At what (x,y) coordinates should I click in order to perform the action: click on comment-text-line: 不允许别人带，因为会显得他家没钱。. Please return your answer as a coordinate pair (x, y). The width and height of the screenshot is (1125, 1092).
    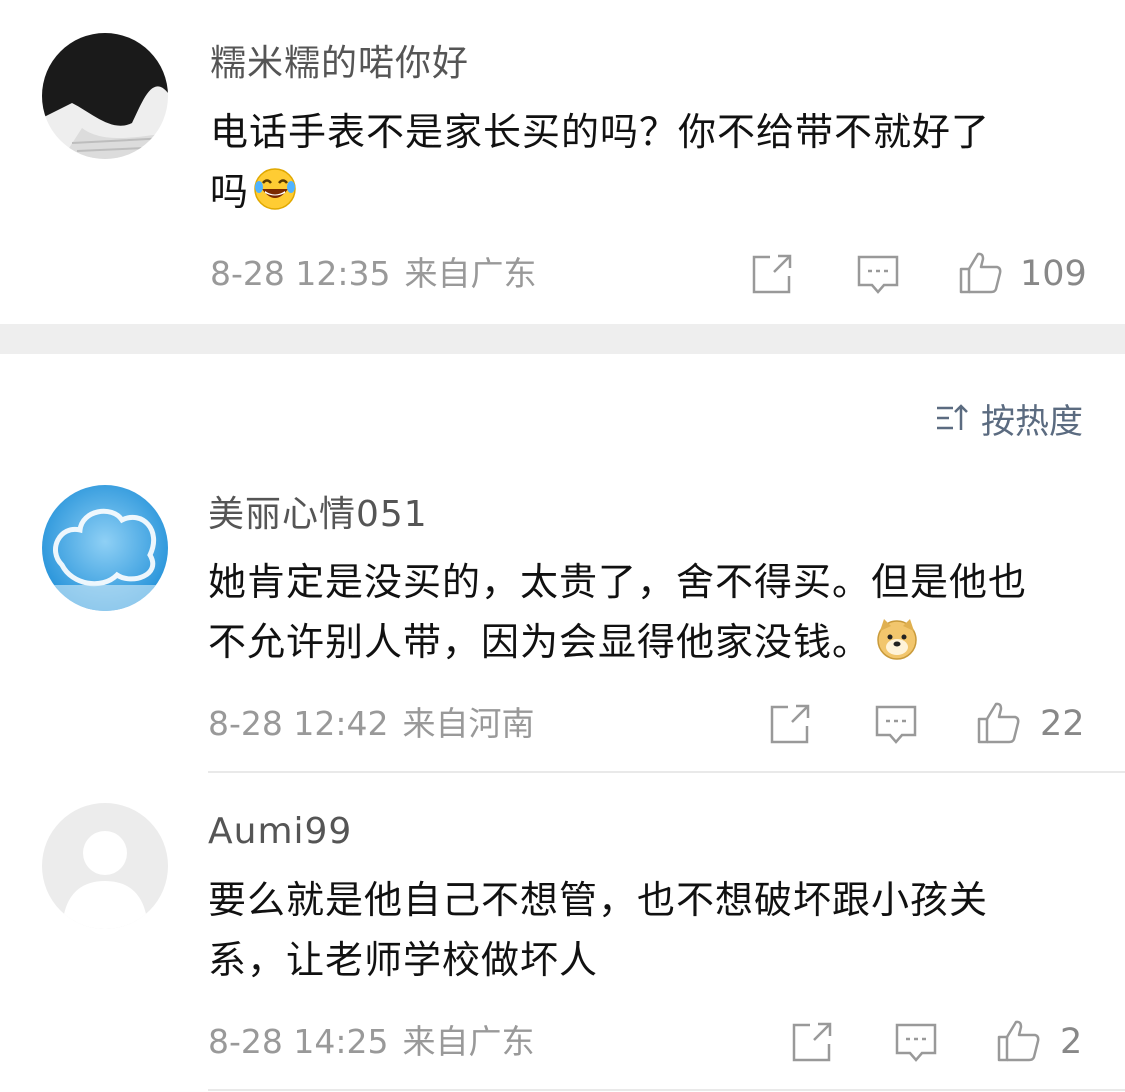
    Looking at the image, I should click on (646, 642).